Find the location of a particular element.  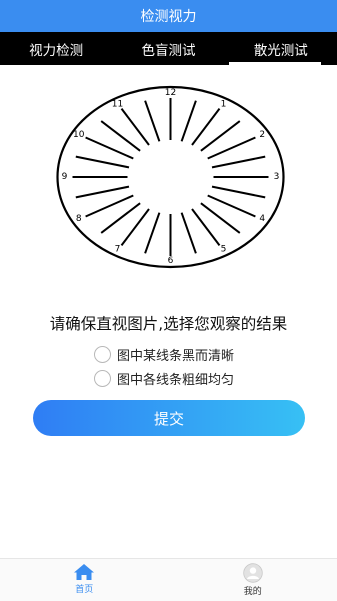

dial-hour-label: 11 is located at coordinates (117, 104).